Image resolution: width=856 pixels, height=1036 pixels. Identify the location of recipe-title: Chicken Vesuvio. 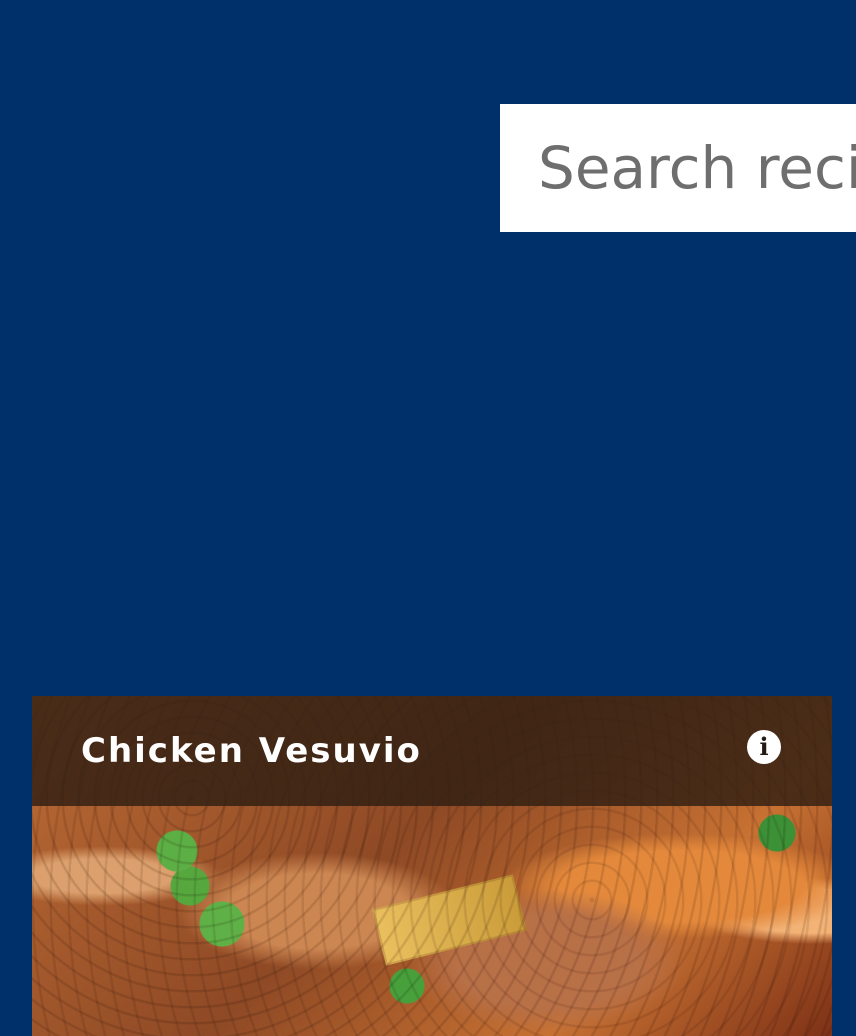
(251, 751).